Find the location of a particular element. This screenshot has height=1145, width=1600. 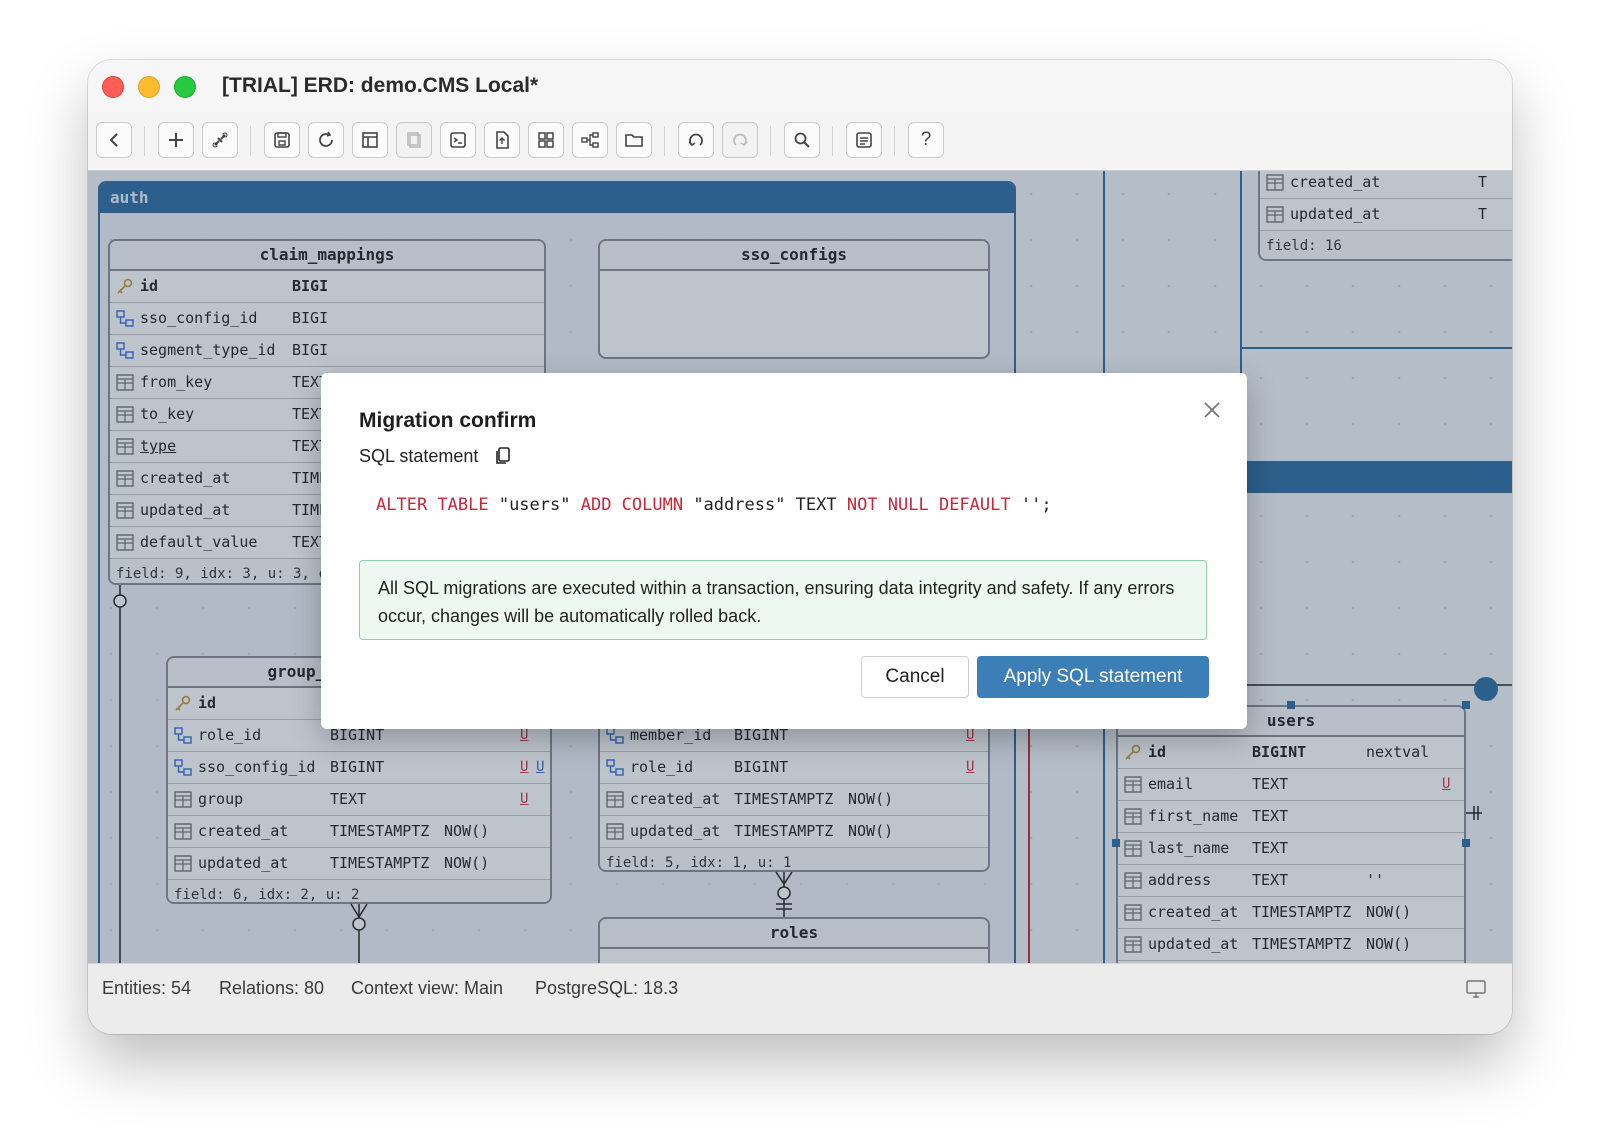

refresh-icon is located at coordinates (326, 140).